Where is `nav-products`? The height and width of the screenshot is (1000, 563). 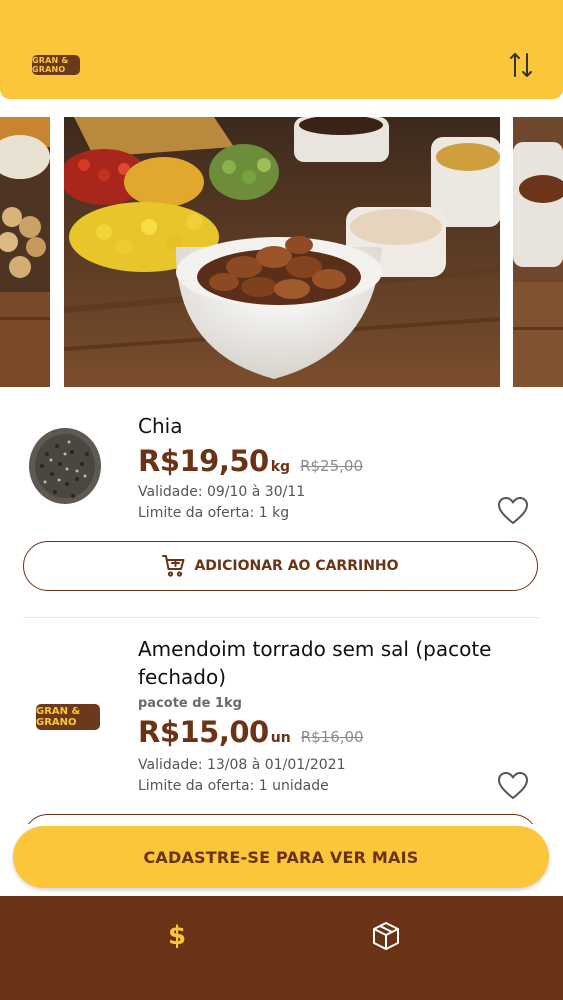
nav-products is located at coordinates (386, 936).